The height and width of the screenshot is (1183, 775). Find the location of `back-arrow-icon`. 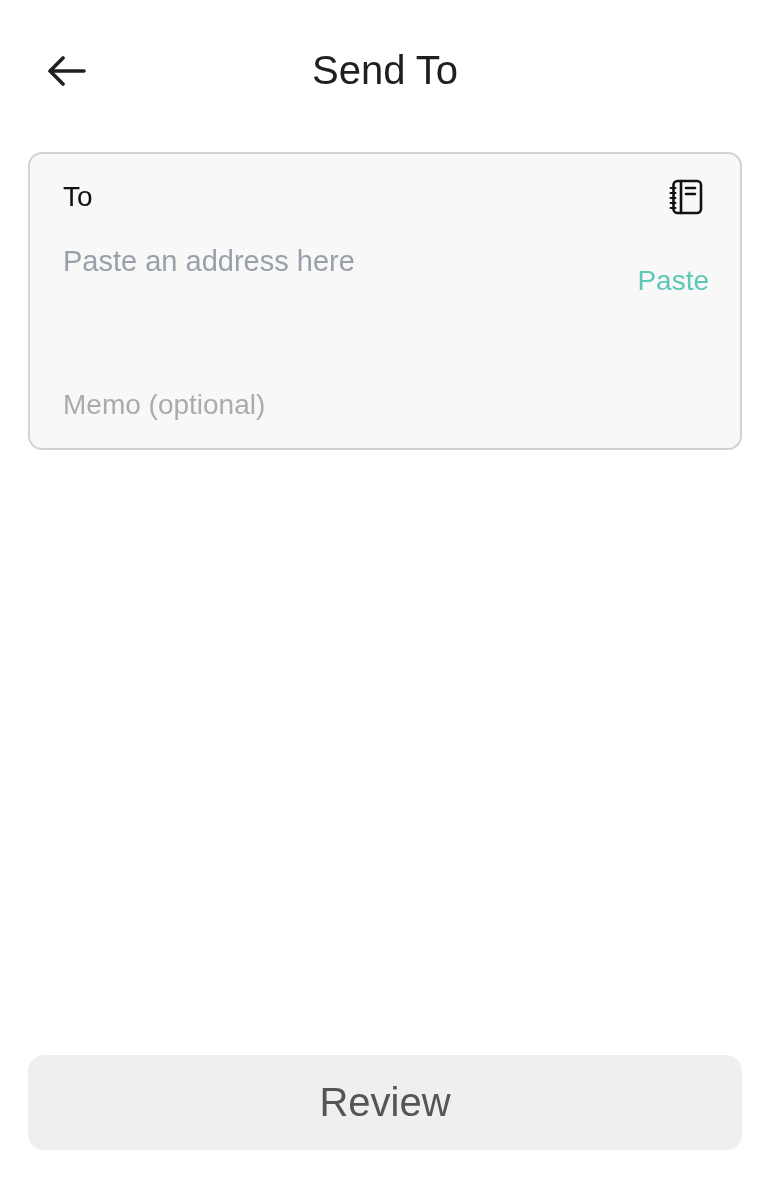

back-arrow-icon is located at coordinates (67, 71).